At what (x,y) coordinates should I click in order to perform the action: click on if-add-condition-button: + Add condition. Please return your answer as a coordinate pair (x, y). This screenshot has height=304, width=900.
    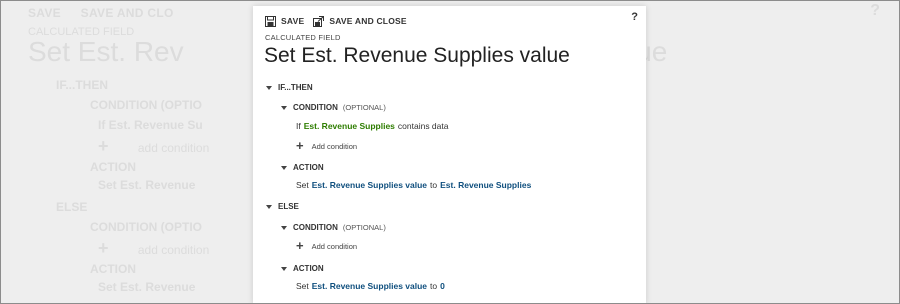
    Looking at the image, I should click on (327, 145).